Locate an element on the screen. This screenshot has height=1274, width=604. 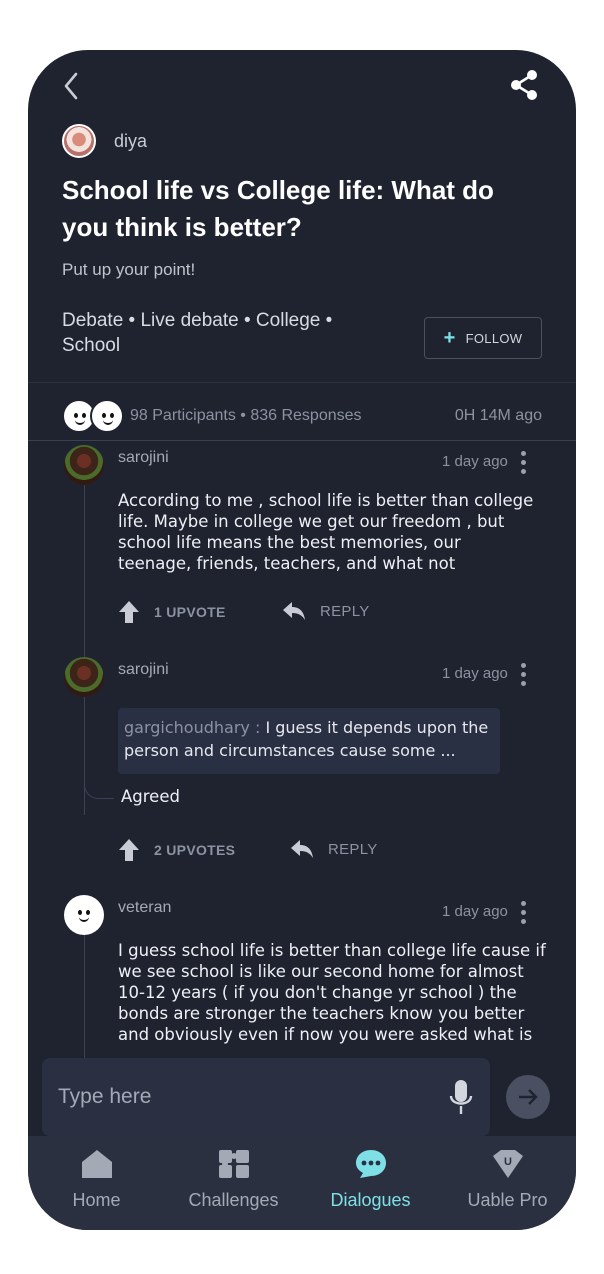
nav-home: Home is located at coordinates (96, 1183).